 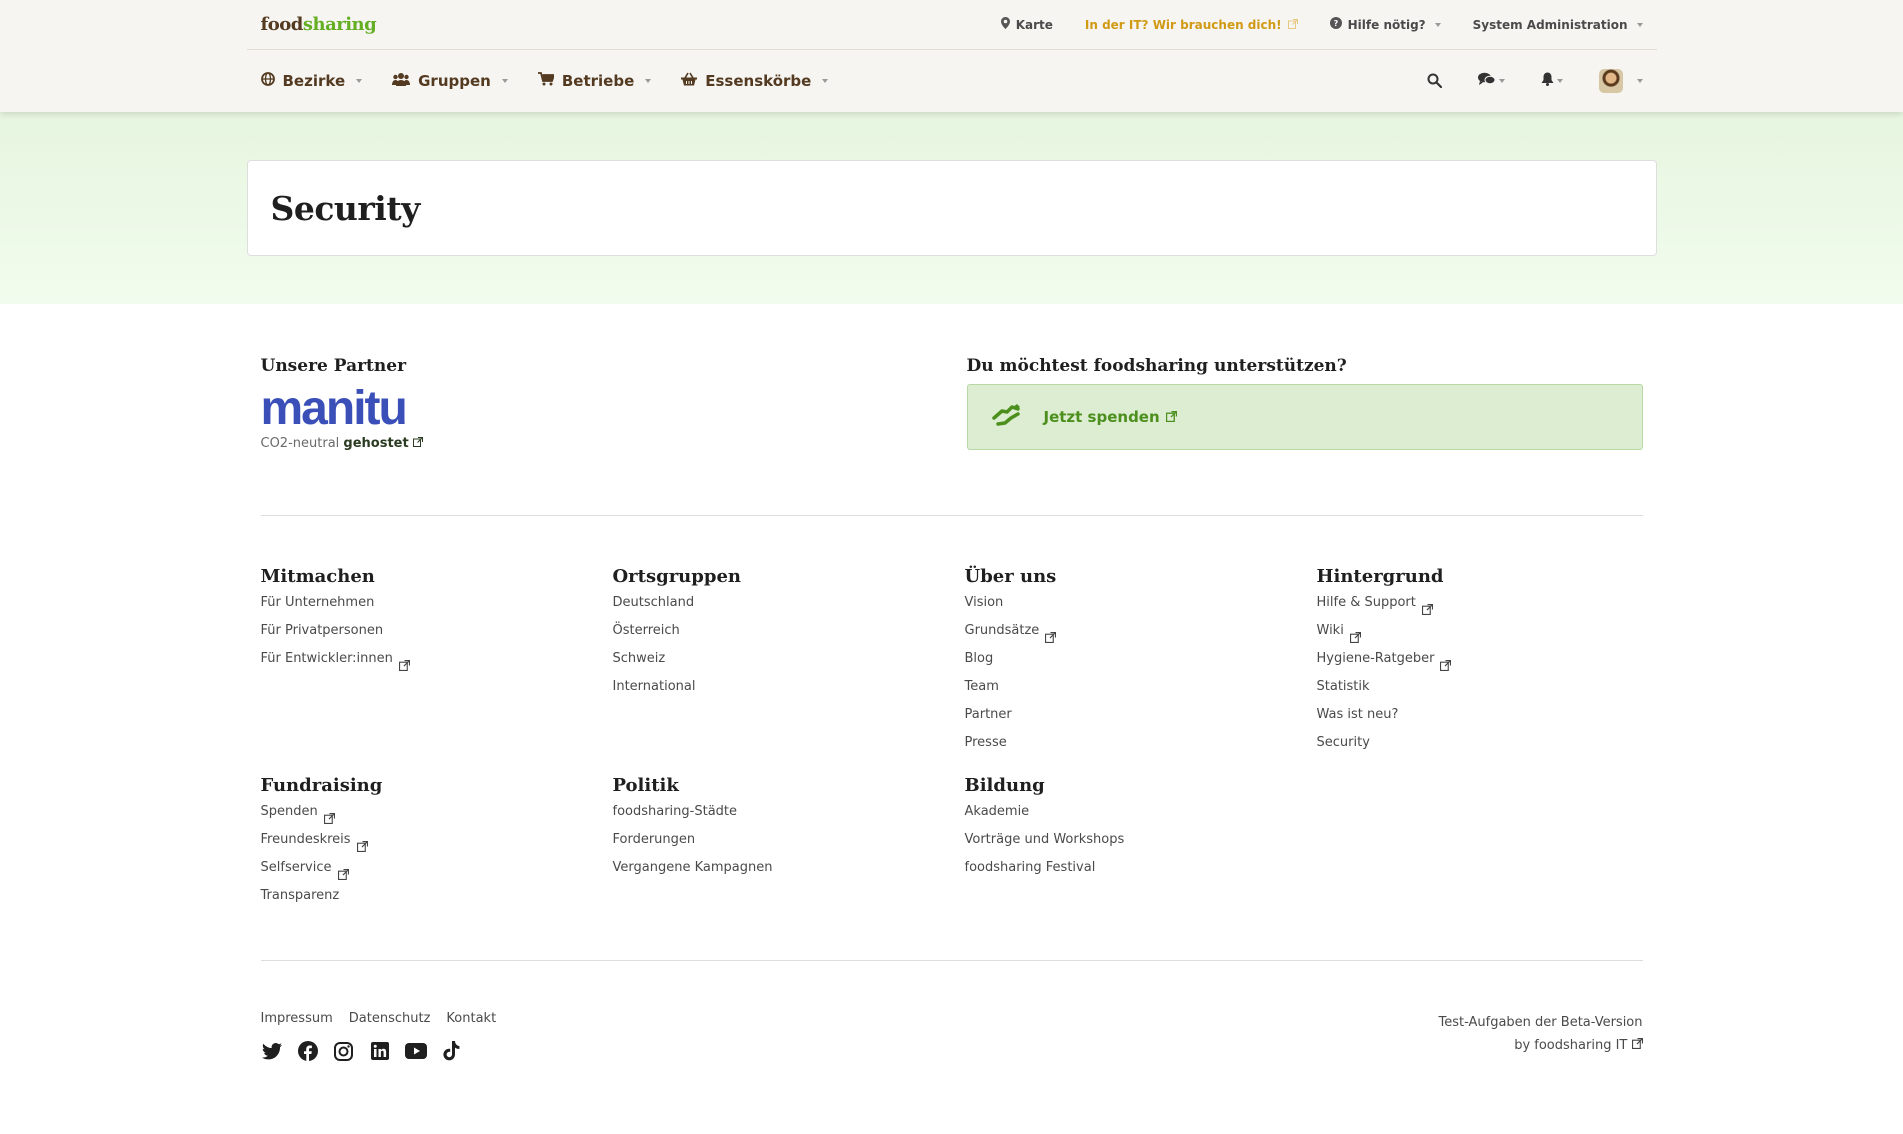 I want to click on basket-icon, so click(x=689, y=81).